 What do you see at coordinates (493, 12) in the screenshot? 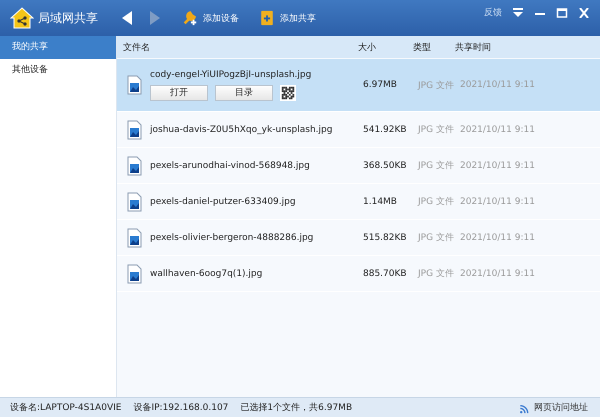
I see `feedback-link: 反馈` at bounding box center [493, 12].